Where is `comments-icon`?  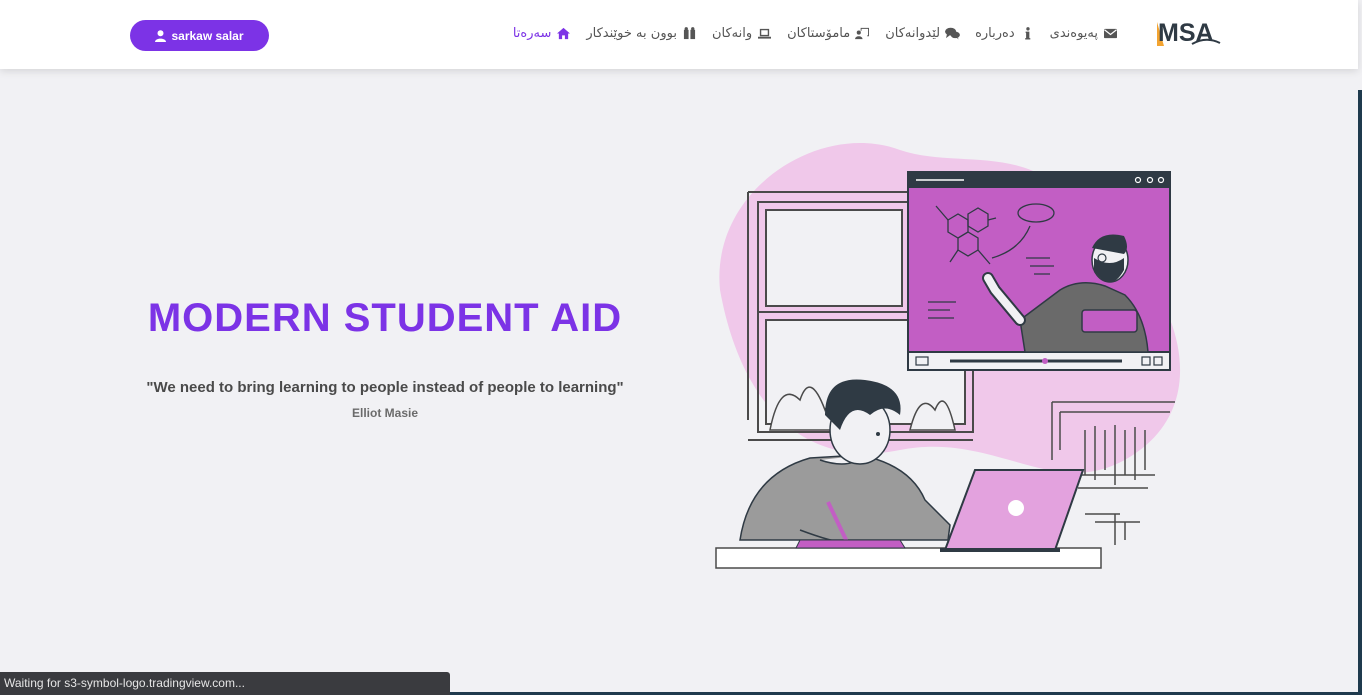
comments-icon is located at coordinates (953, 33).